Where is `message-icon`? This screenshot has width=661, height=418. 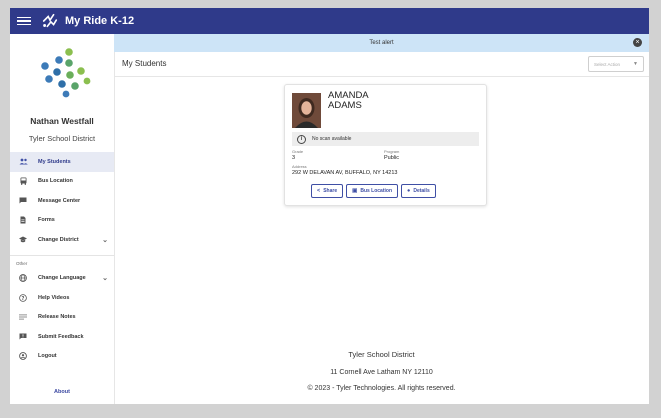 message-icon is located at coordinates (23, 200).